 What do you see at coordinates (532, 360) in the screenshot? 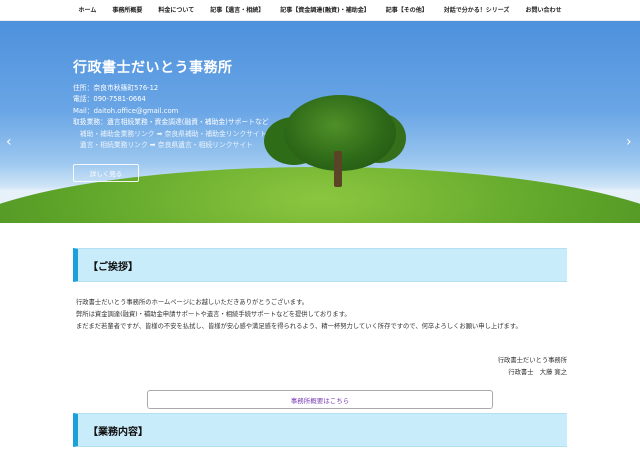
I see `signature-office: 行政書士だいとう事務所` at bounding box center [532, 360].